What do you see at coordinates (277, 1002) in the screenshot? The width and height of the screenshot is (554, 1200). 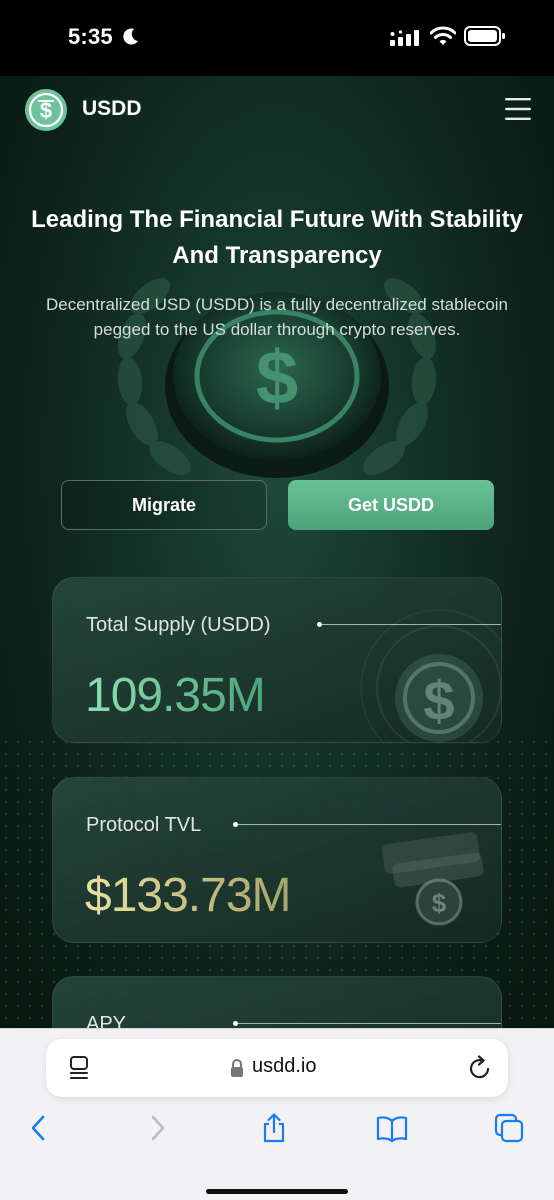 I see `apy-card: APY` at bounding box center [277, 1002].